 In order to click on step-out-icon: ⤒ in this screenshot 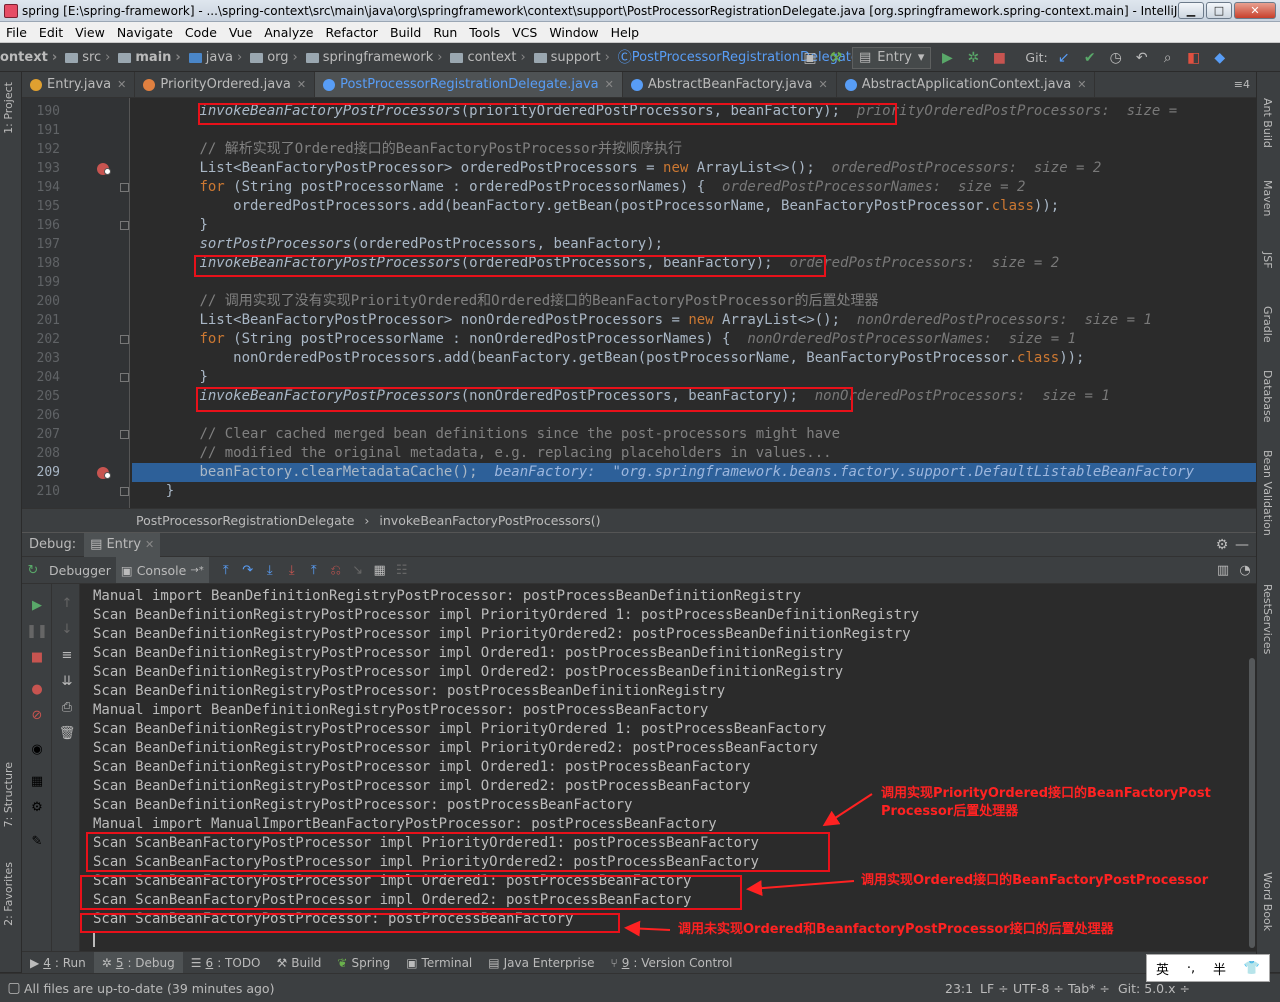, I will do `click(314, 570)`.